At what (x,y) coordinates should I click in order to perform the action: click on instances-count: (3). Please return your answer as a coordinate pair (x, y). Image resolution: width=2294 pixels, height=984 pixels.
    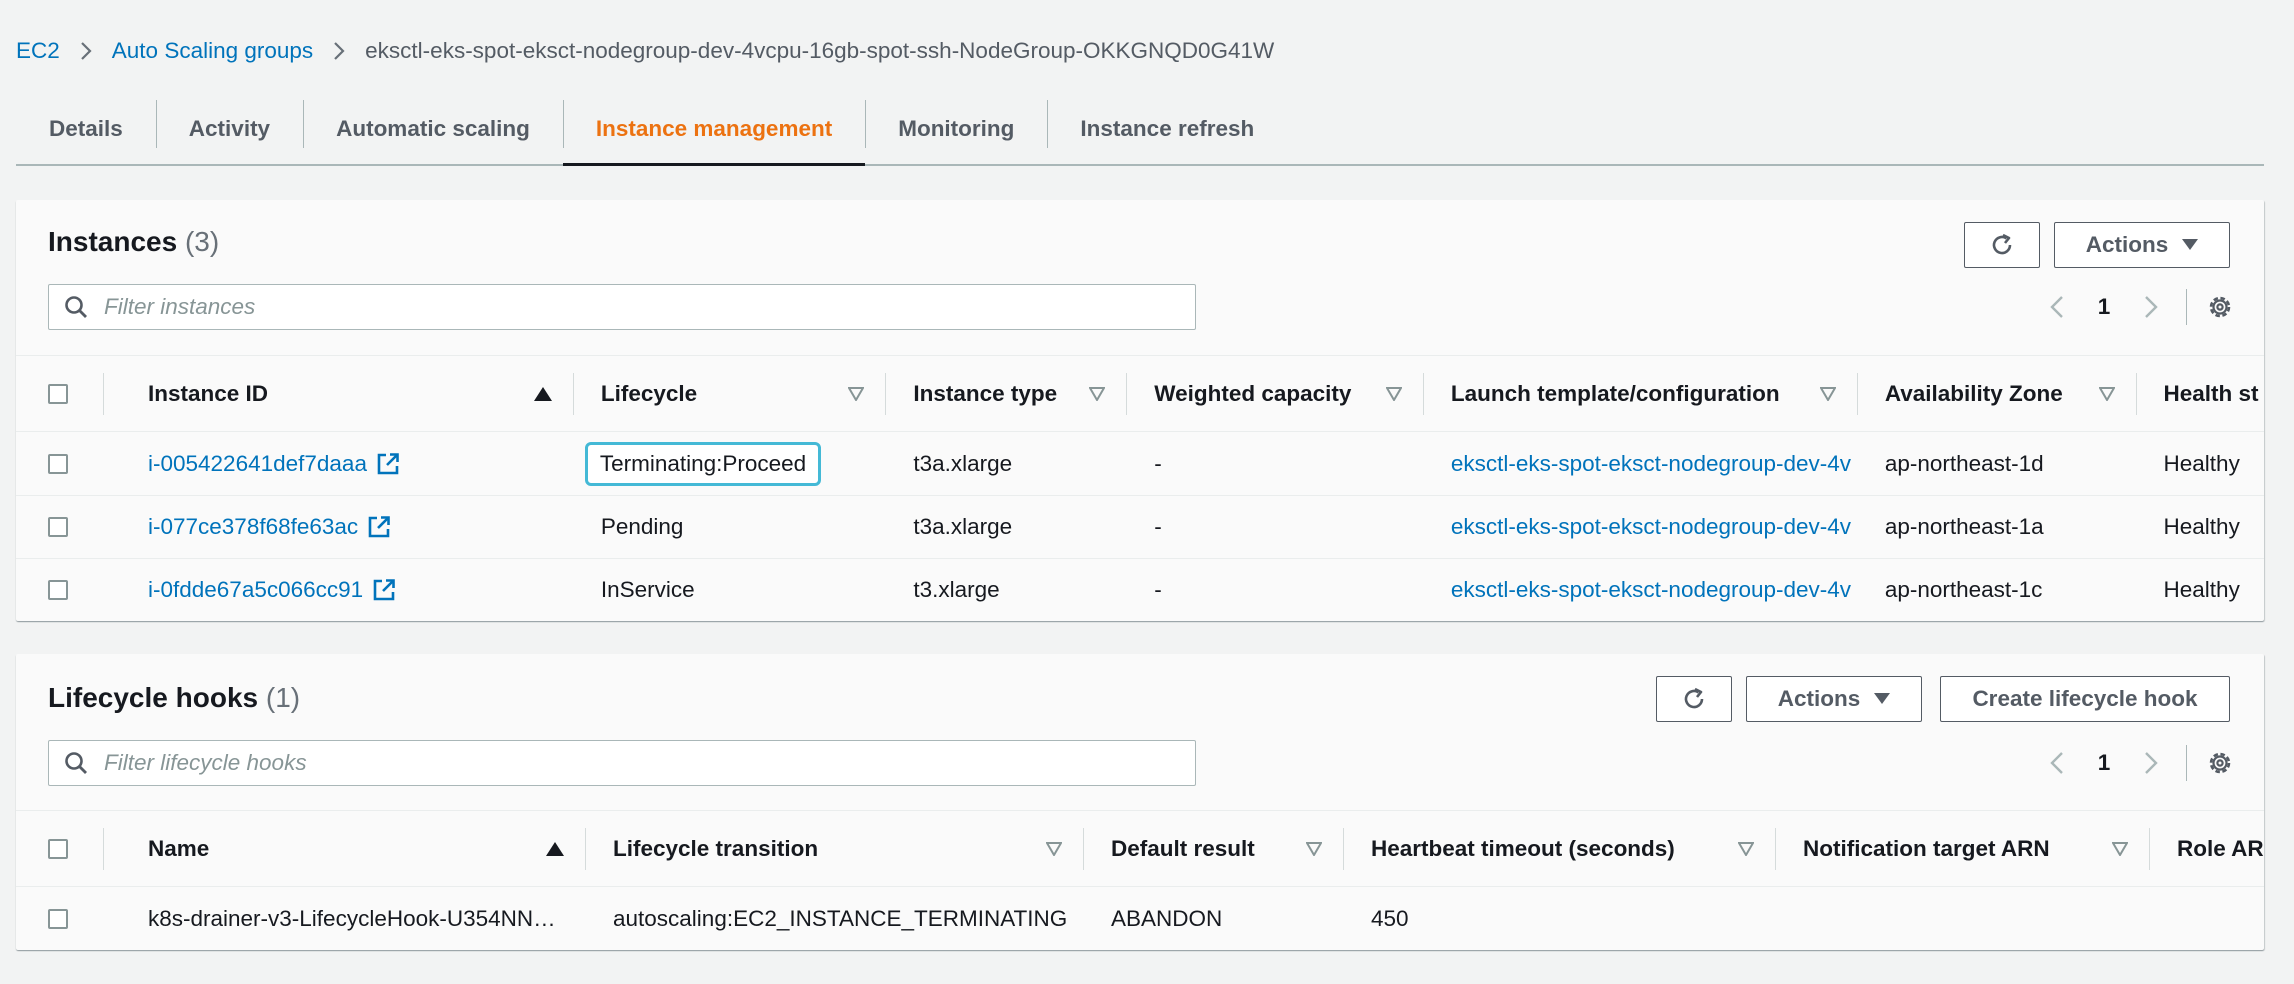
    Looking at the image, I should click on (202, 241).